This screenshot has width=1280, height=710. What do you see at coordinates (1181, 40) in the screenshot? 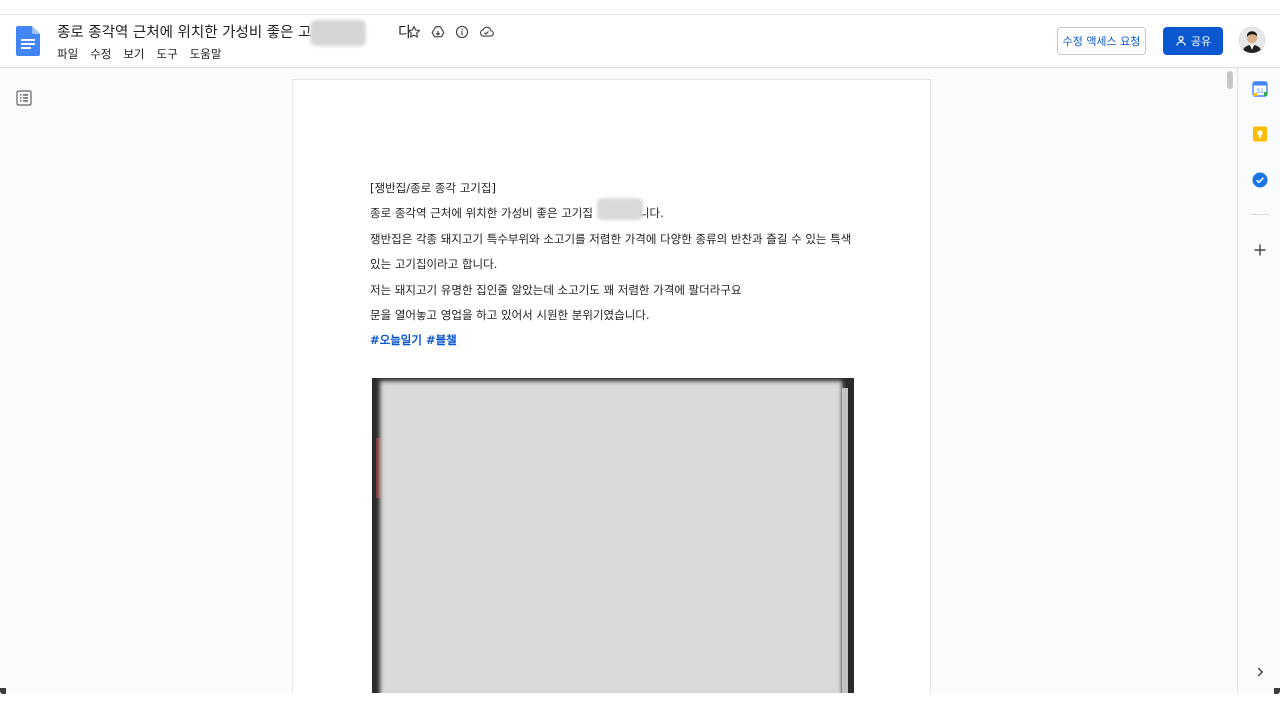
I see `share-people-icon` at bounding box center [1181, 40].